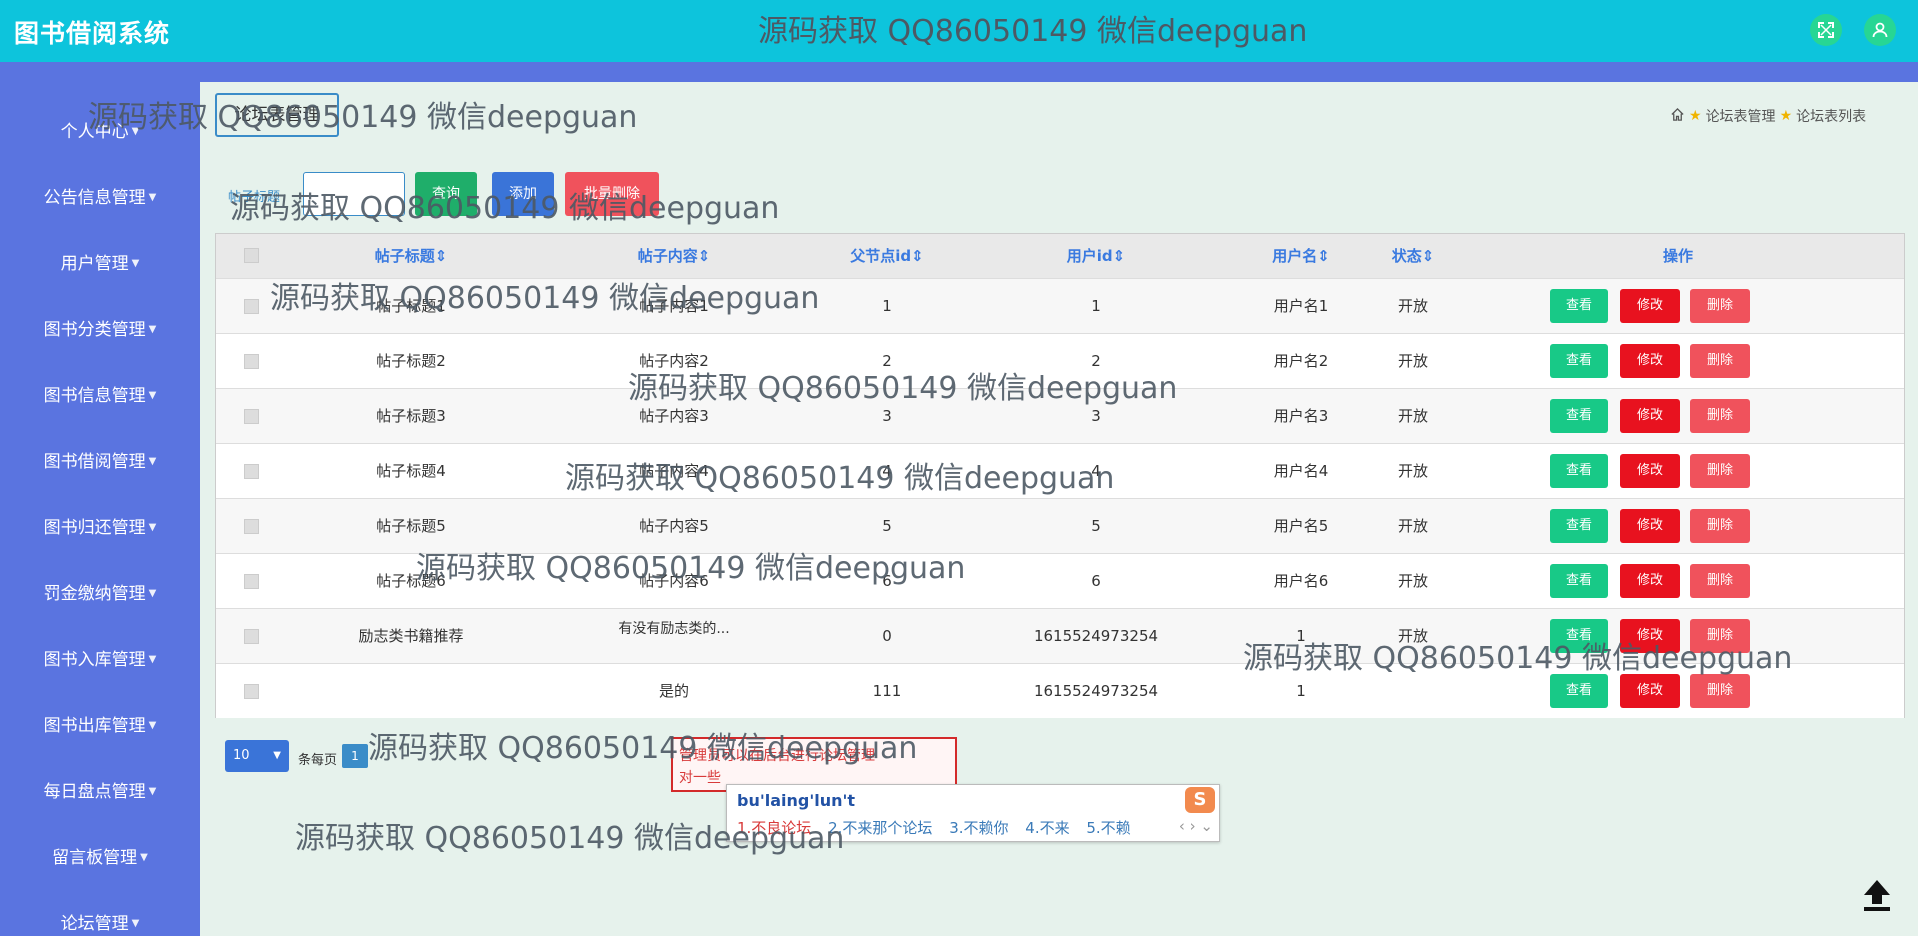 The width and height of the screenshot is (1918, 936). Describe the element at coordinates (100, 264) in the screenshot. I see `sidebar-item-users: 用户管理 ▼` at that location.